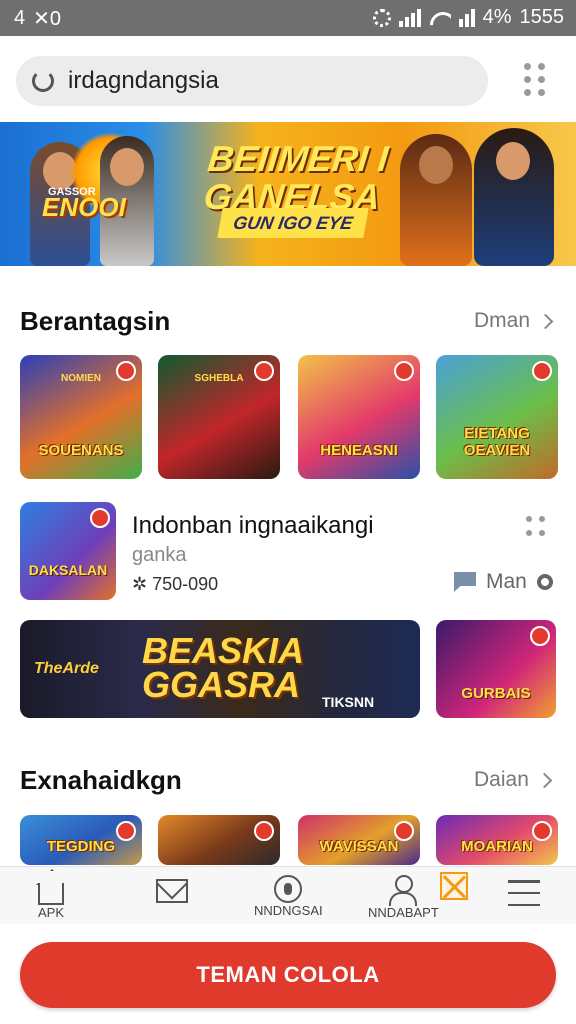 The image size is (576, 1024). Describe the element at coordinates (219, 417) in the screenshot. I see `game-tile: SGHEBLA` at that location.